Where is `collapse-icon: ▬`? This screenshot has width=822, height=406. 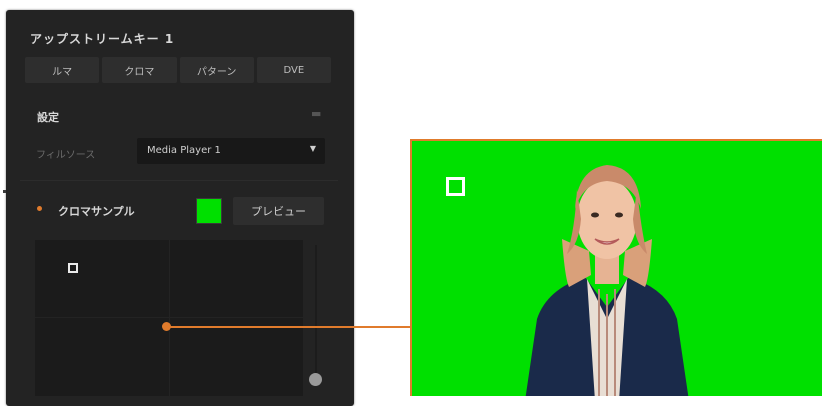 collapse-icon: ▬ is located at coordinates (316, 113).